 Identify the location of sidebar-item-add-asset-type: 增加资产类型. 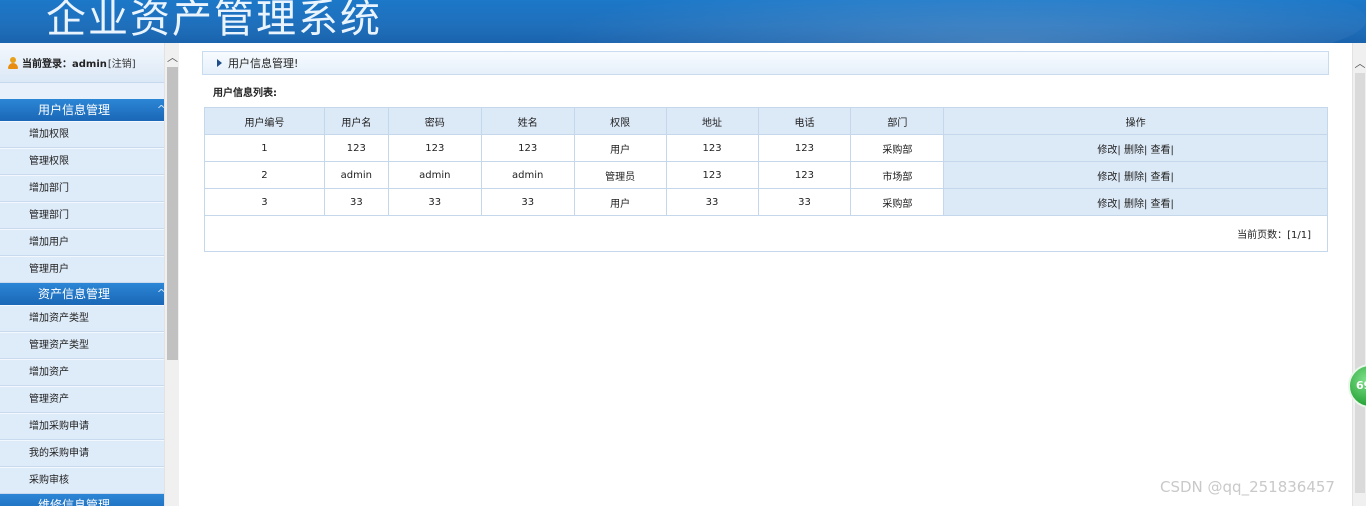
(82, 318).